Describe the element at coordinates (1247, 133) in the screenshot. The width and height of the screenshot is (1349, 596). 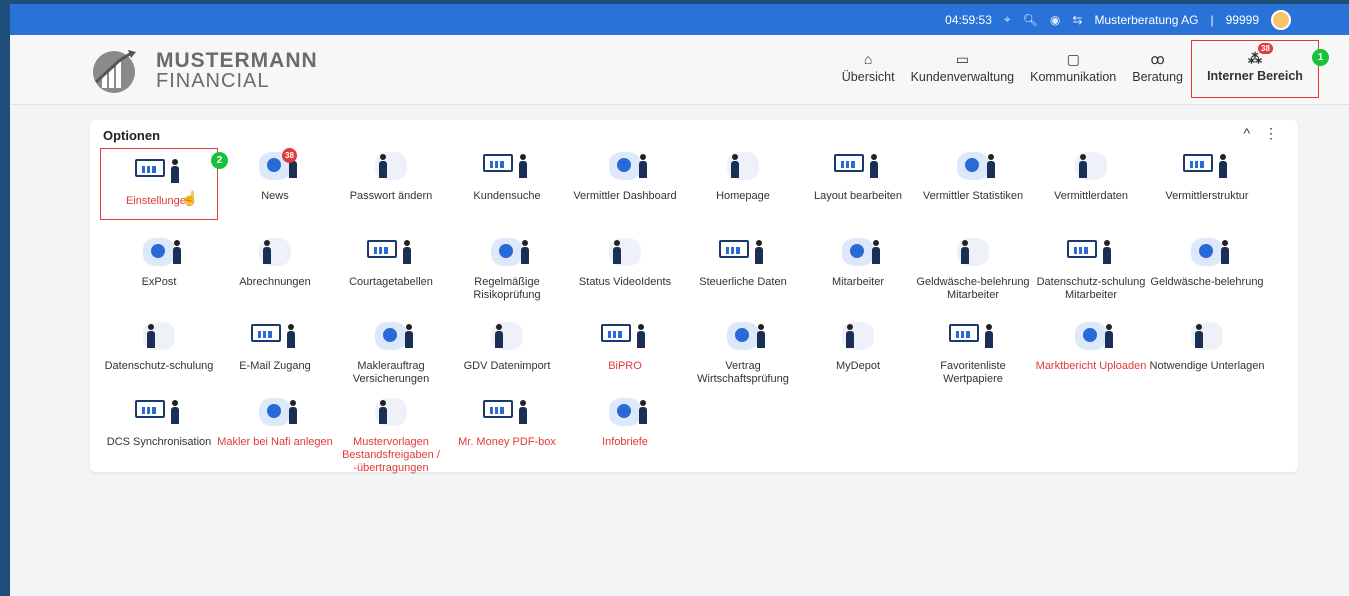
I see `collapse-icon: ^` at that location.